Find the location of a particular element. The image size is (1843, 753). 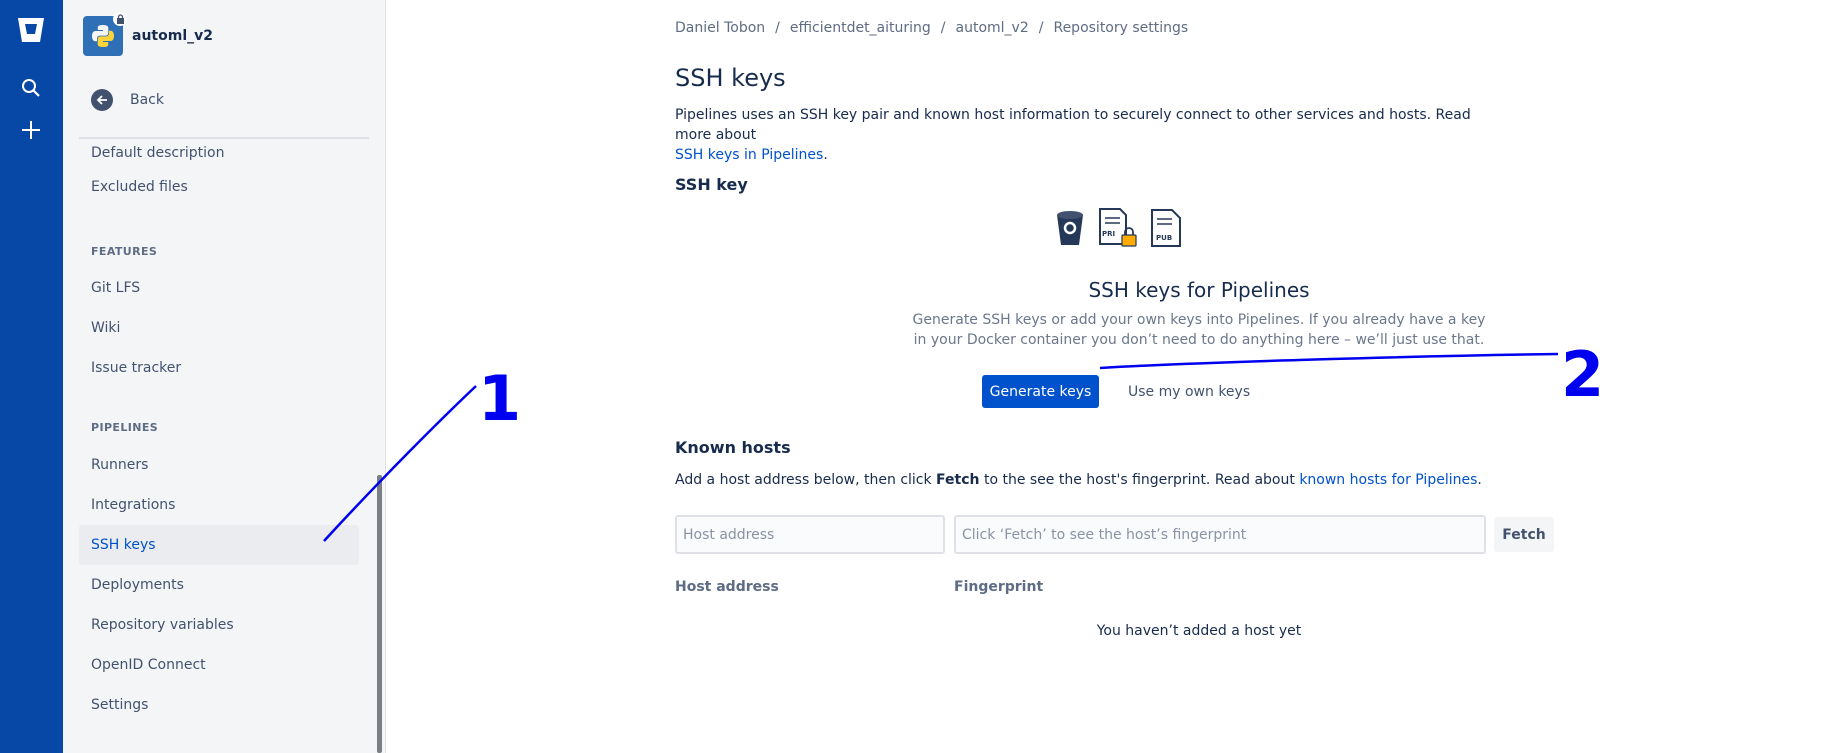

repo-header: automl_v2 is located at coordinates (148, 34).